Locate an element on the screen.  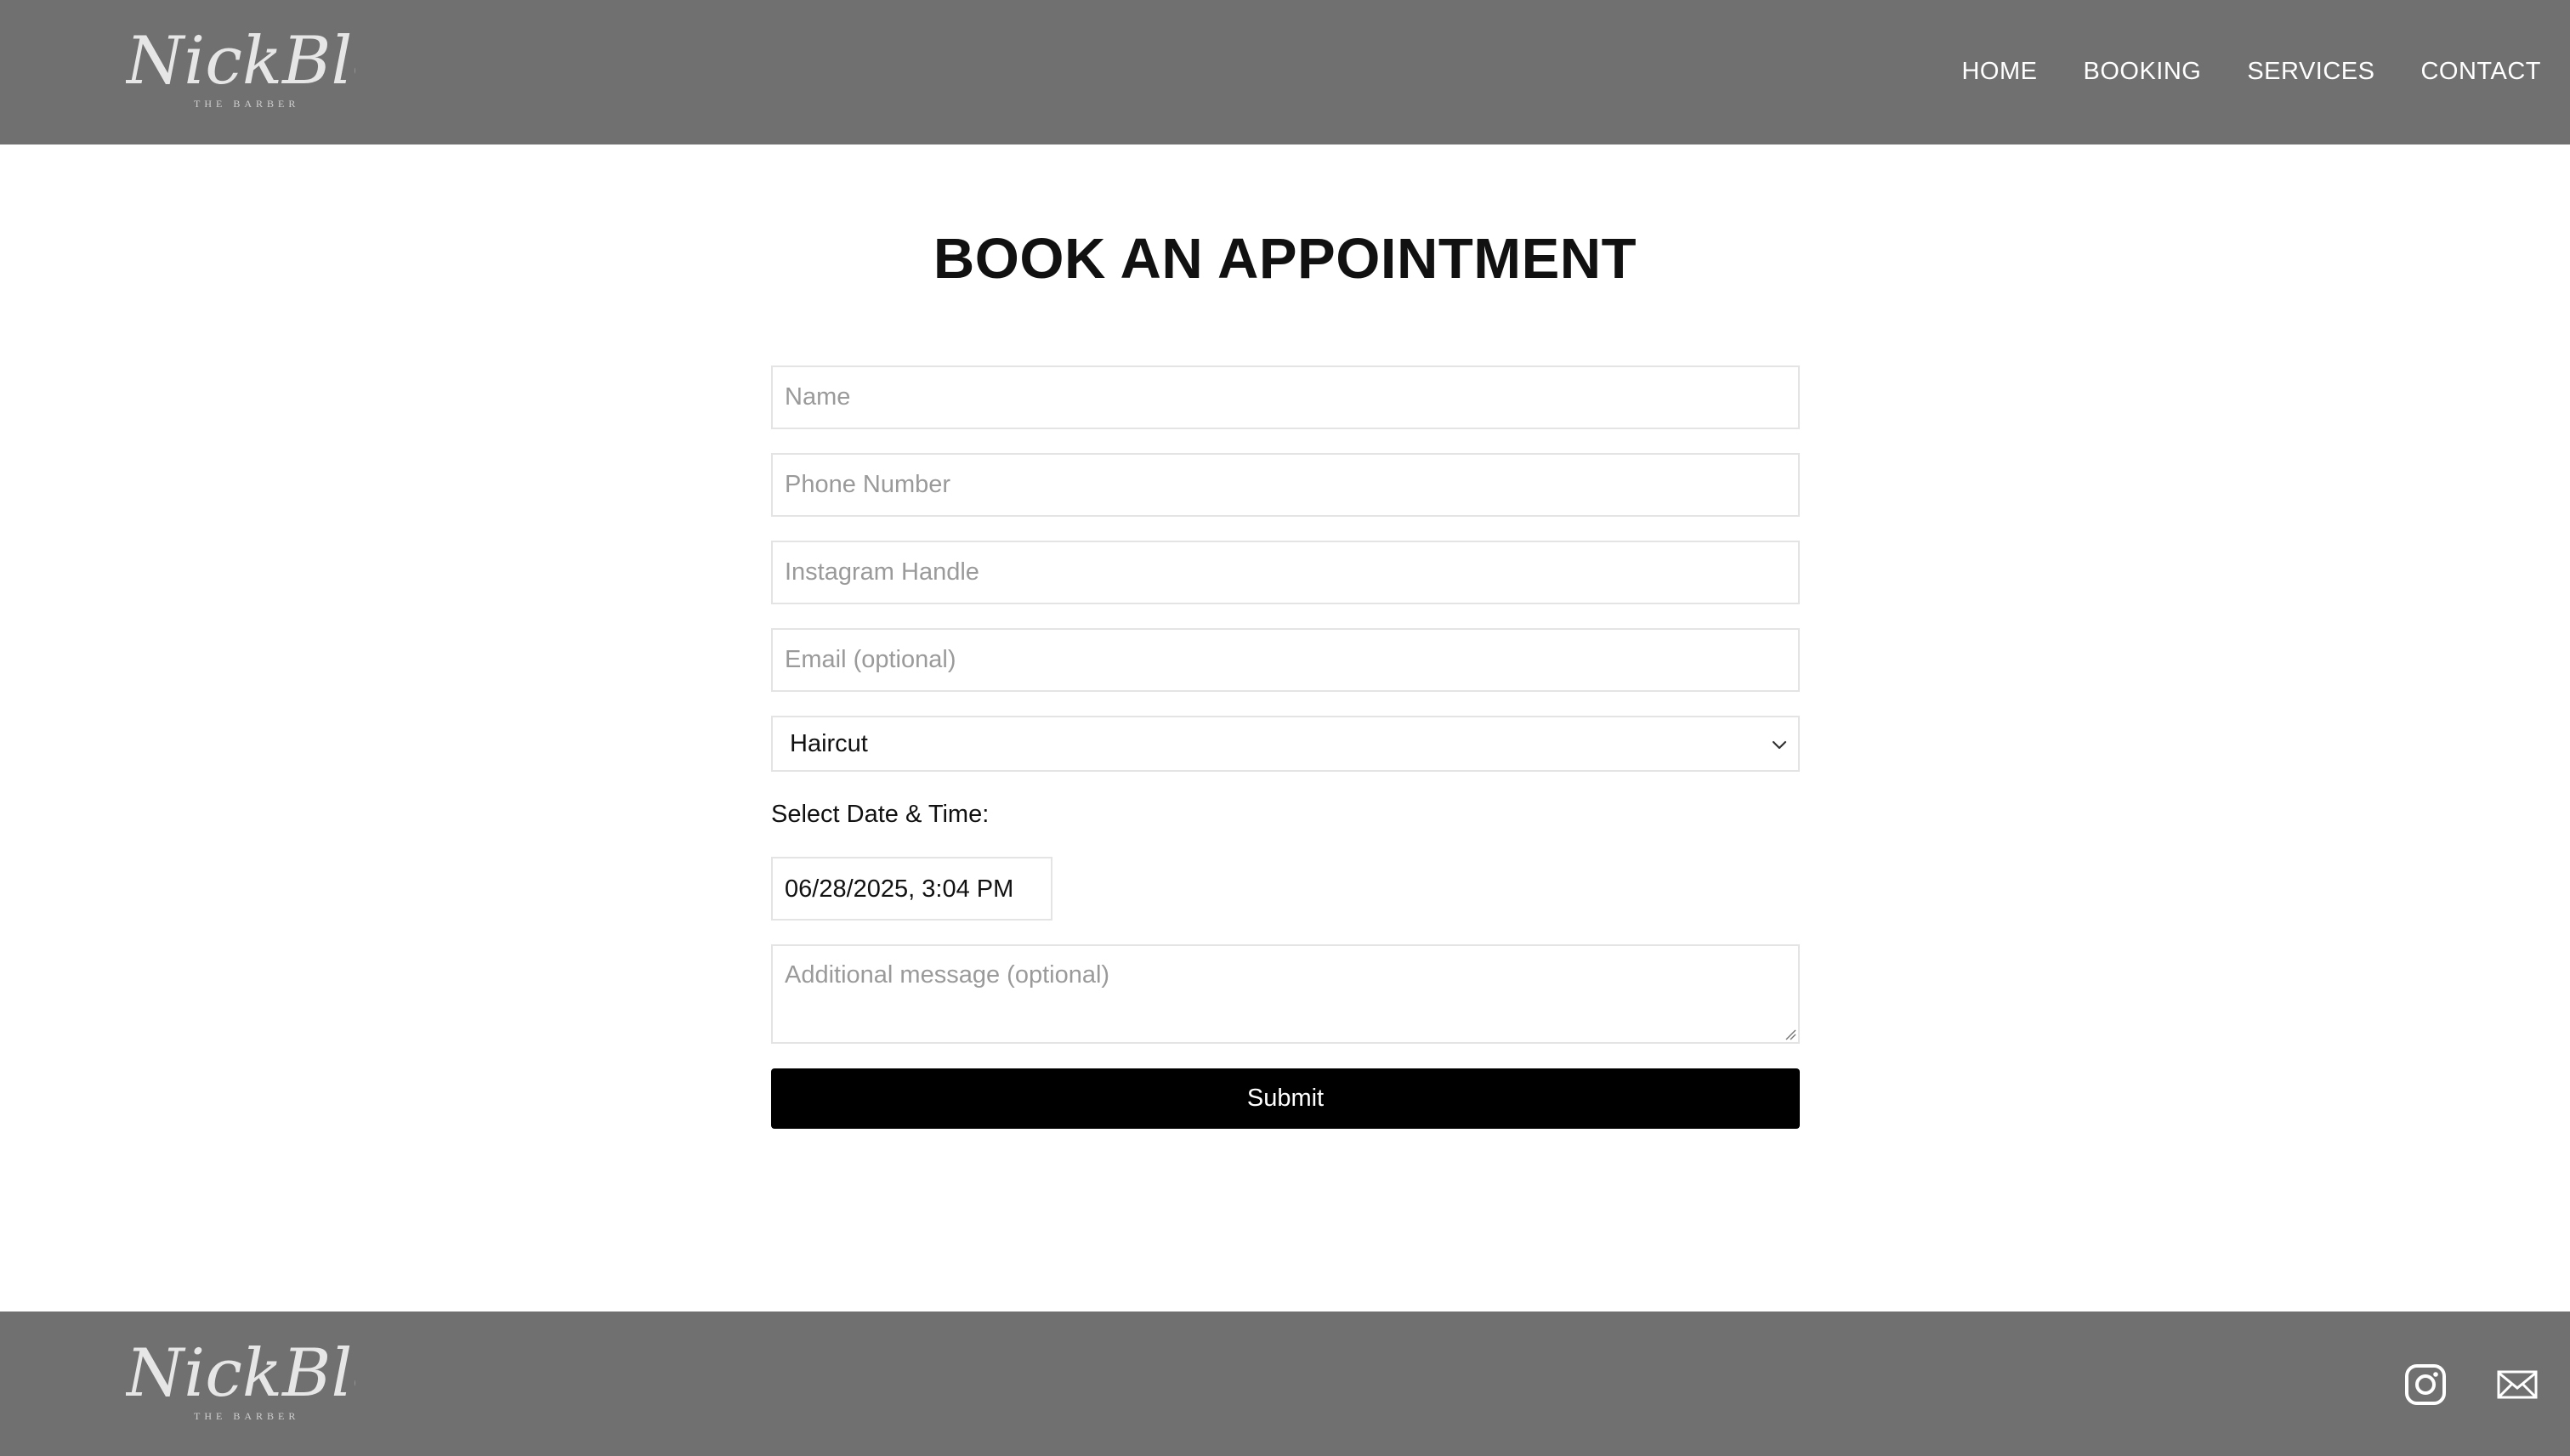
nav-booking: BOOKING is located at coordinates (2142, 72).